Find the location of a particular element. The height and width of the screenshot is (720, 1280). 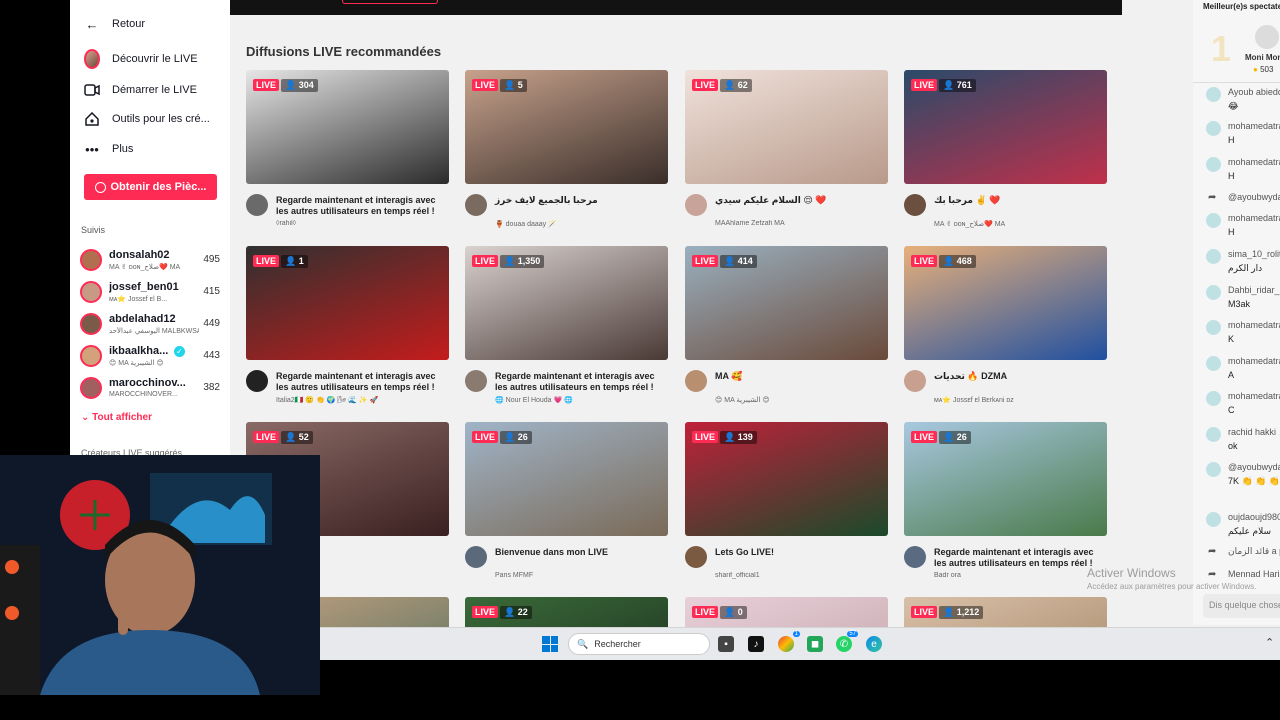

viewer-count-value: 1,212 is located at coordinates (968, 611).